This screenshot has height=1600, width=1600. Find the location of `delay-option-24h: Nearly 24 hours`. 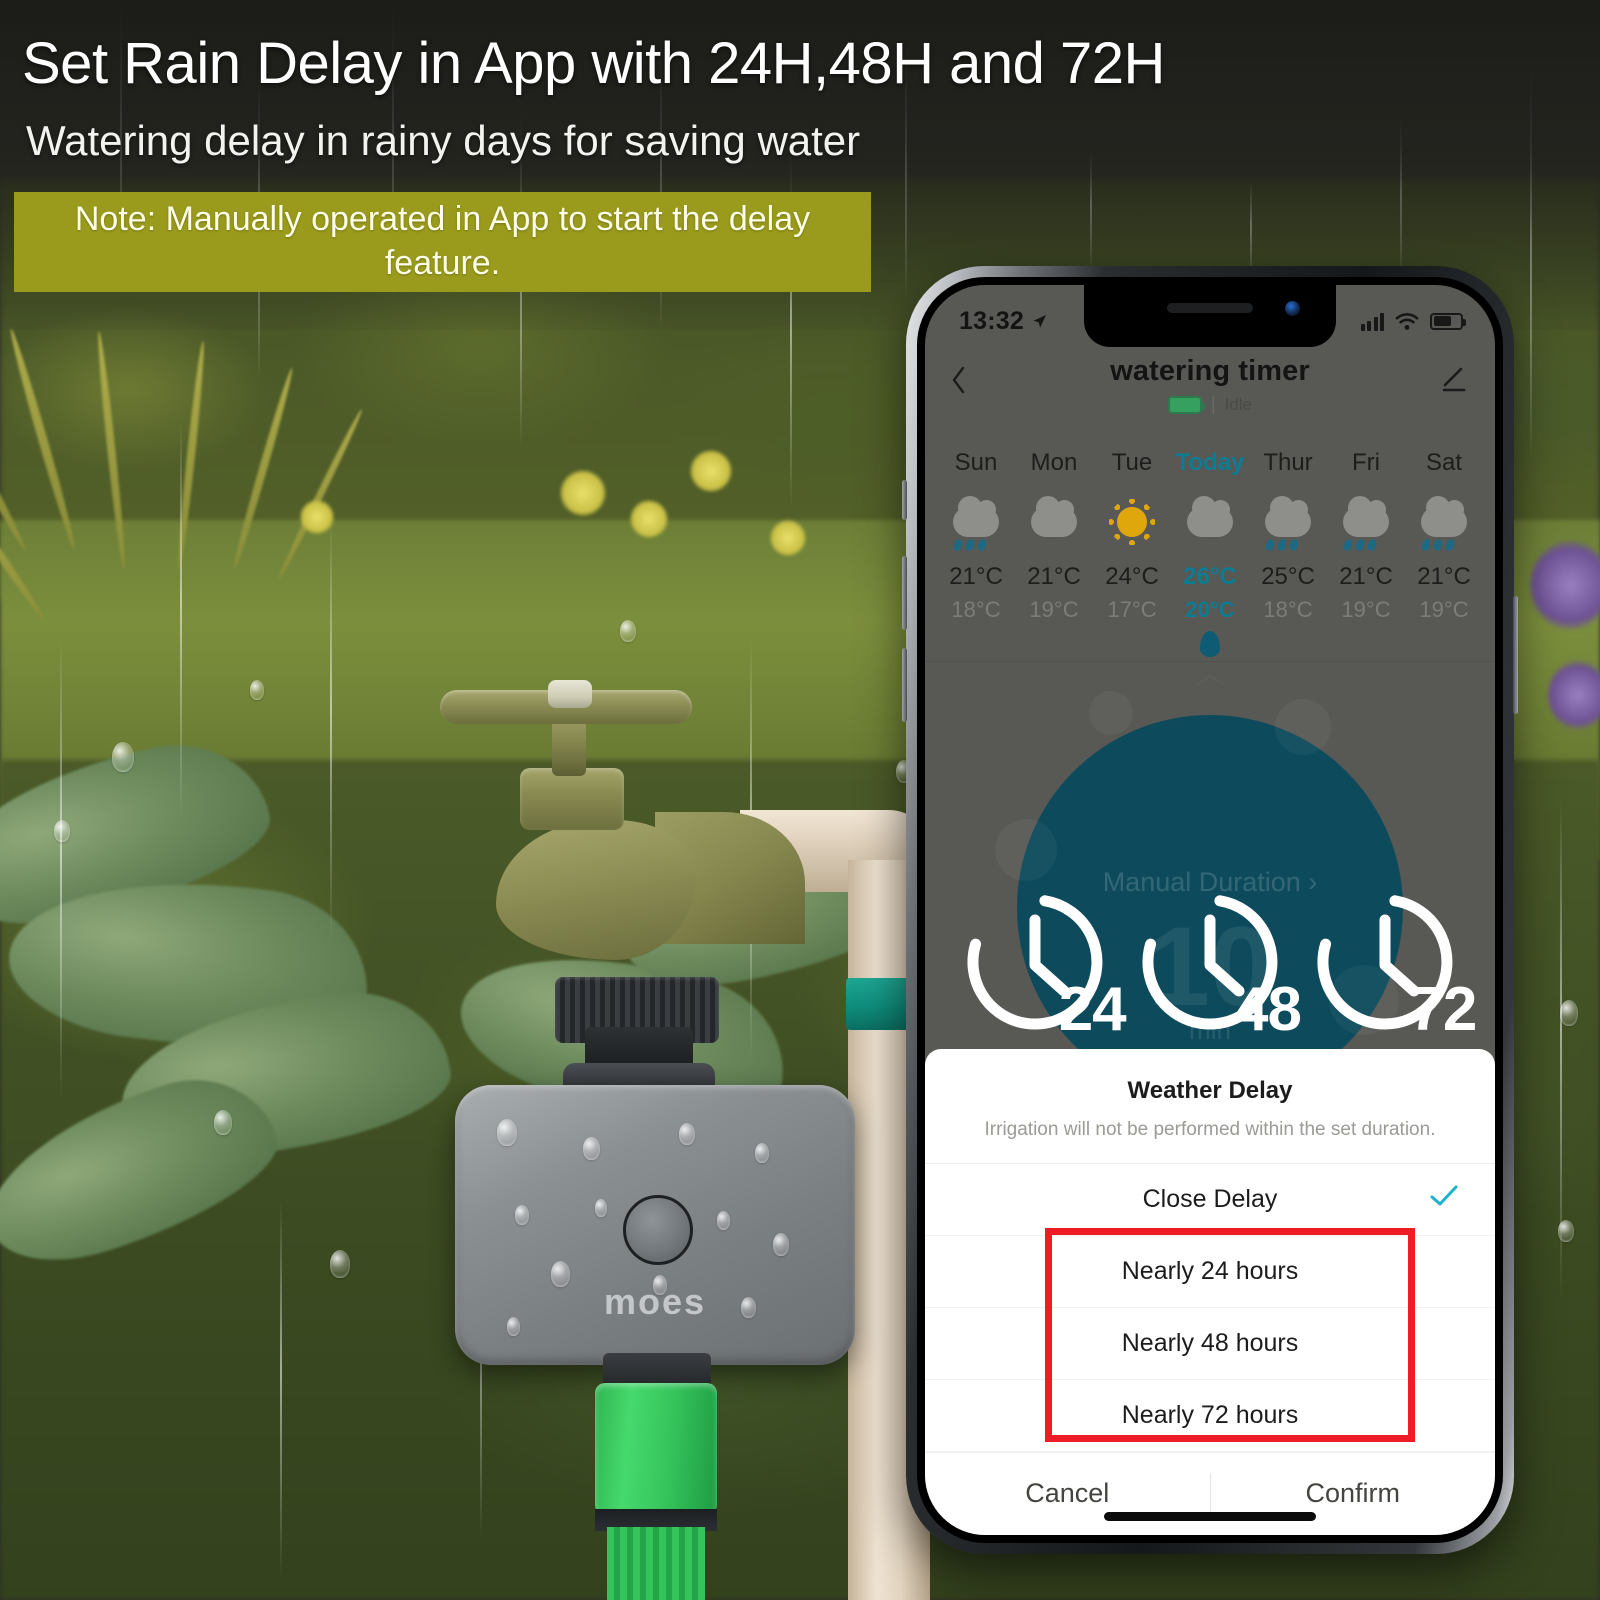

delay-option-24h: Nearly 24 hours is located at coordinates (1210, 1272).